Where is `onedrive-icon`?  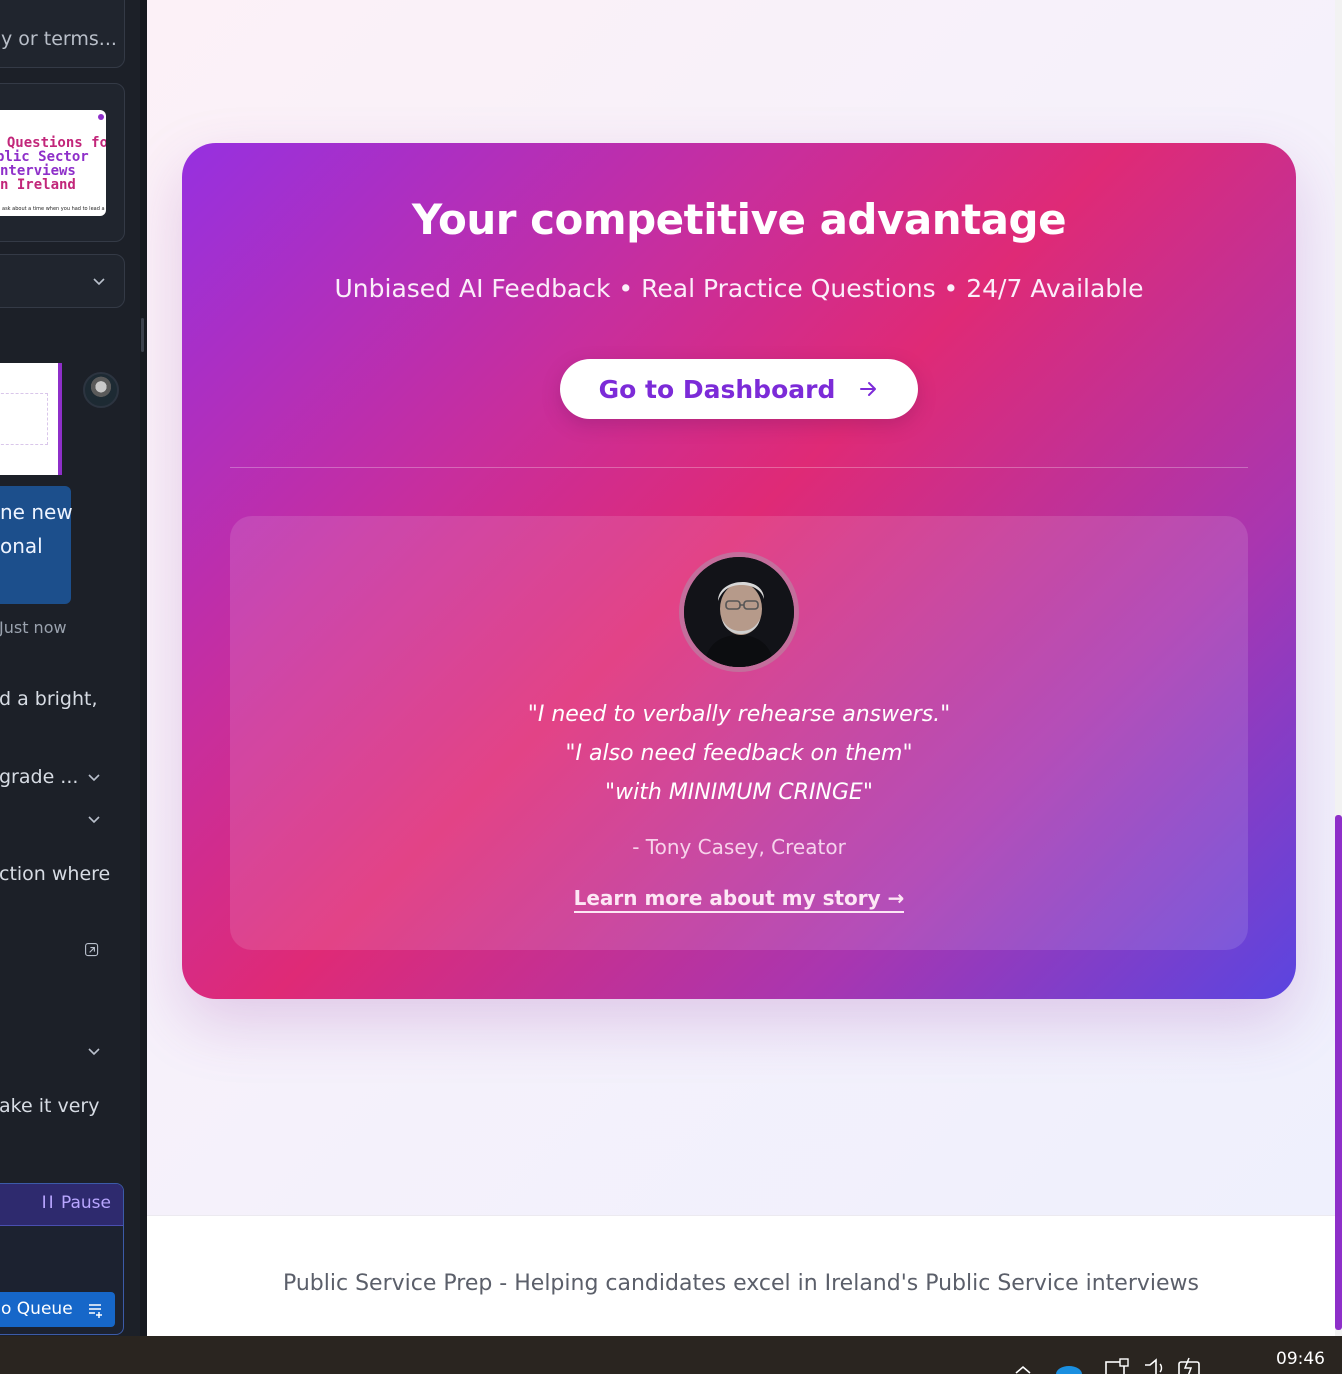 onedrive-icon is located at coordinates (1069, 1369).